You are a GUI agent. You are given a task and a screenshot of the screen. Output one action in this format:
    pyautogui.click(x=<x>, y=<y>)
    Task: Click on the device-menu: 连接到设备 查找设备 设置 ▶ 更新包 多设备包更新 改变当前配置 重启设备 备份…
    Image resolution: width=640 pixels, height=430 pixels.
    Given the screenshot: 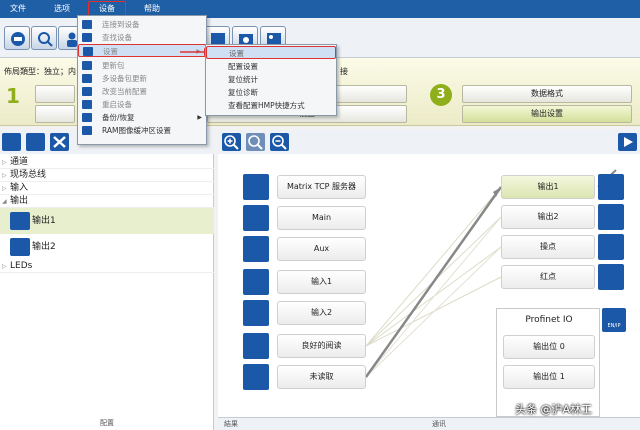 What is the action you would take?
    pyautogui.click(x=142, y=80)
    